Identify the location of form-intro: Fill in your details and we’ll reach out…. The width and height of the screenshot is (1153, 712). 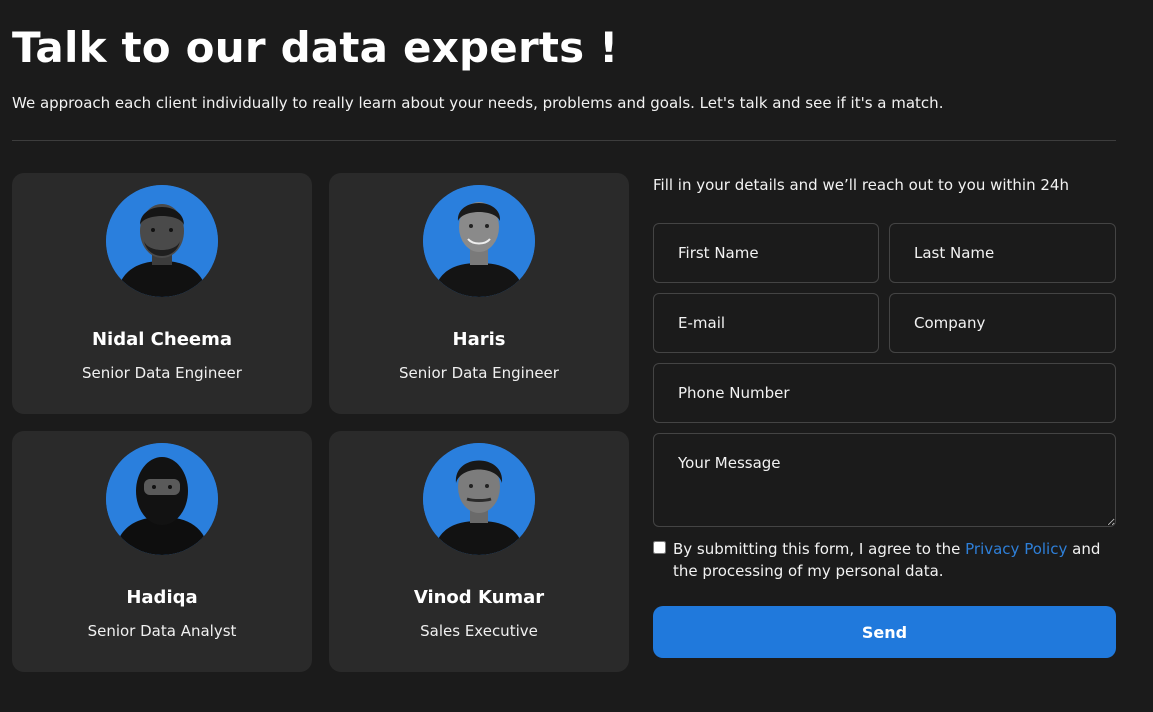
(861, 185).